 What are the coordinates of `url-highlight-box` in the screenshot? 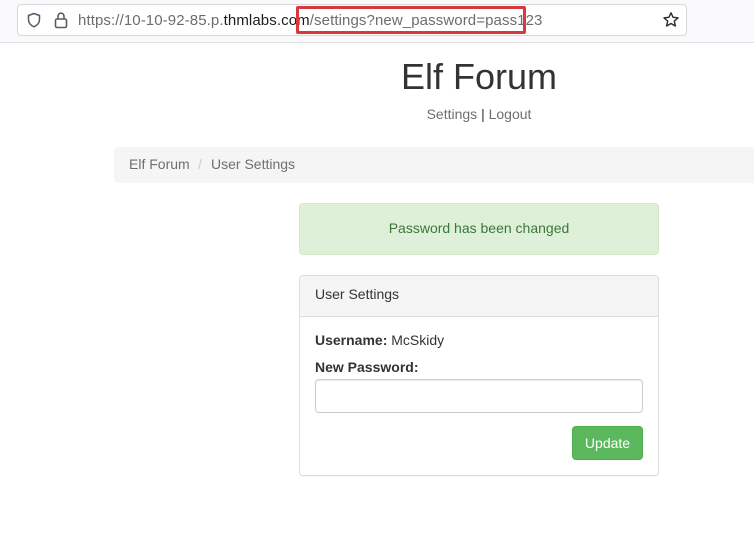 It's located at (411, 20).